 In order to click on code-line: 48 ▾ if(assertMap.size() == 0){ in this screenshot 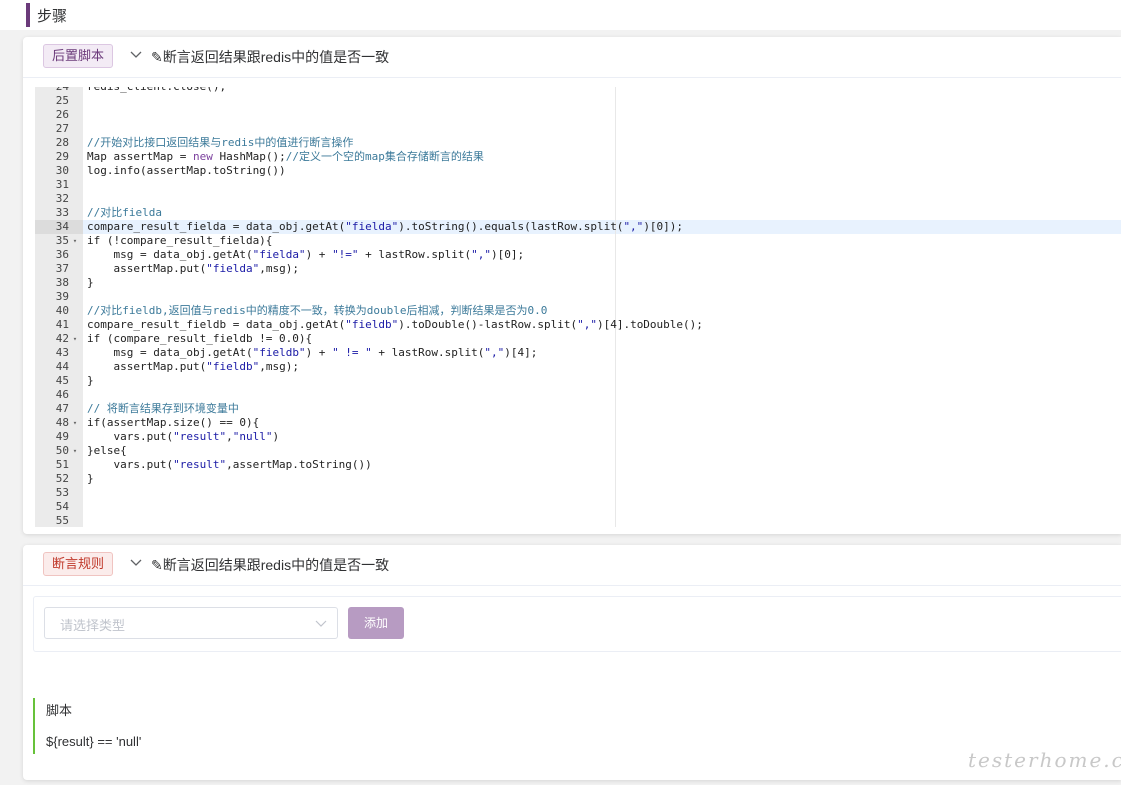, I will do `click(578, 423)`.